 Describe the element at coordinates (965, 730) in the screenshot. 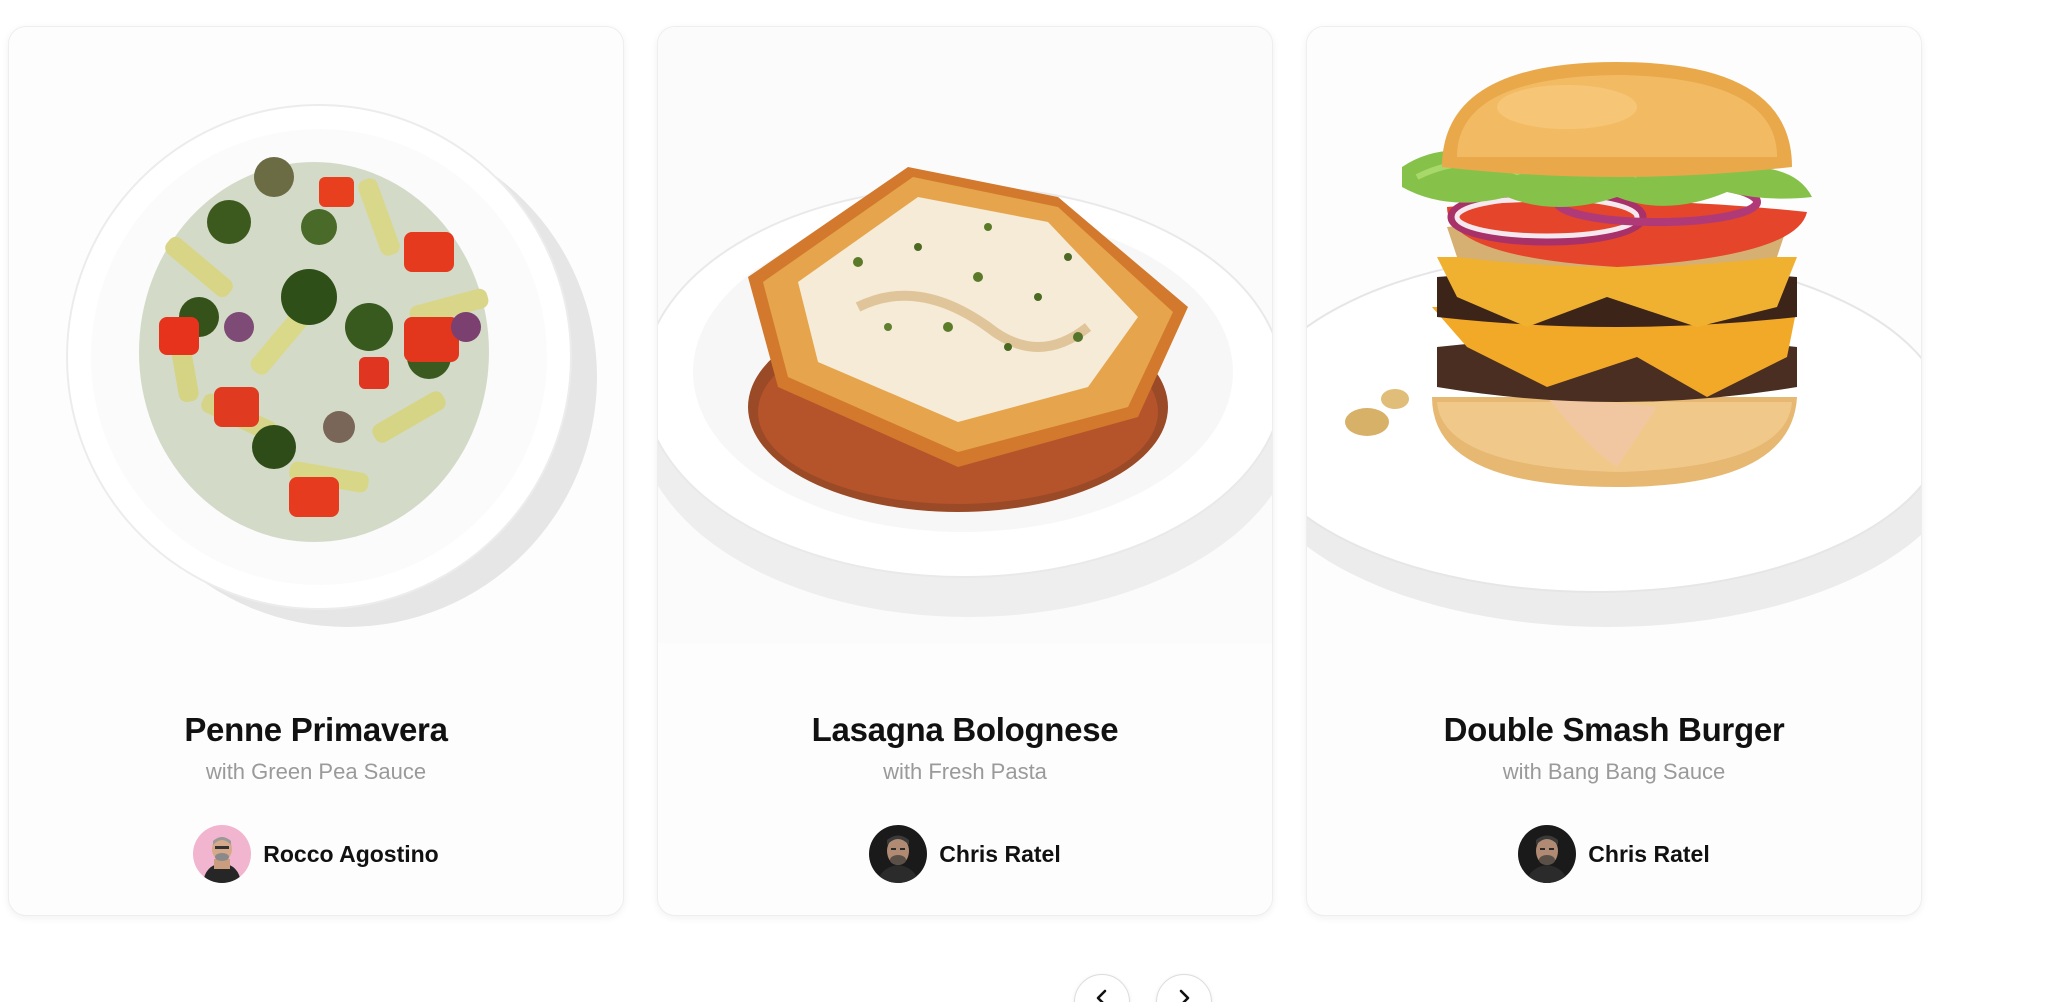

I see `recipe-title: Lasagna Bolognese` at that location.